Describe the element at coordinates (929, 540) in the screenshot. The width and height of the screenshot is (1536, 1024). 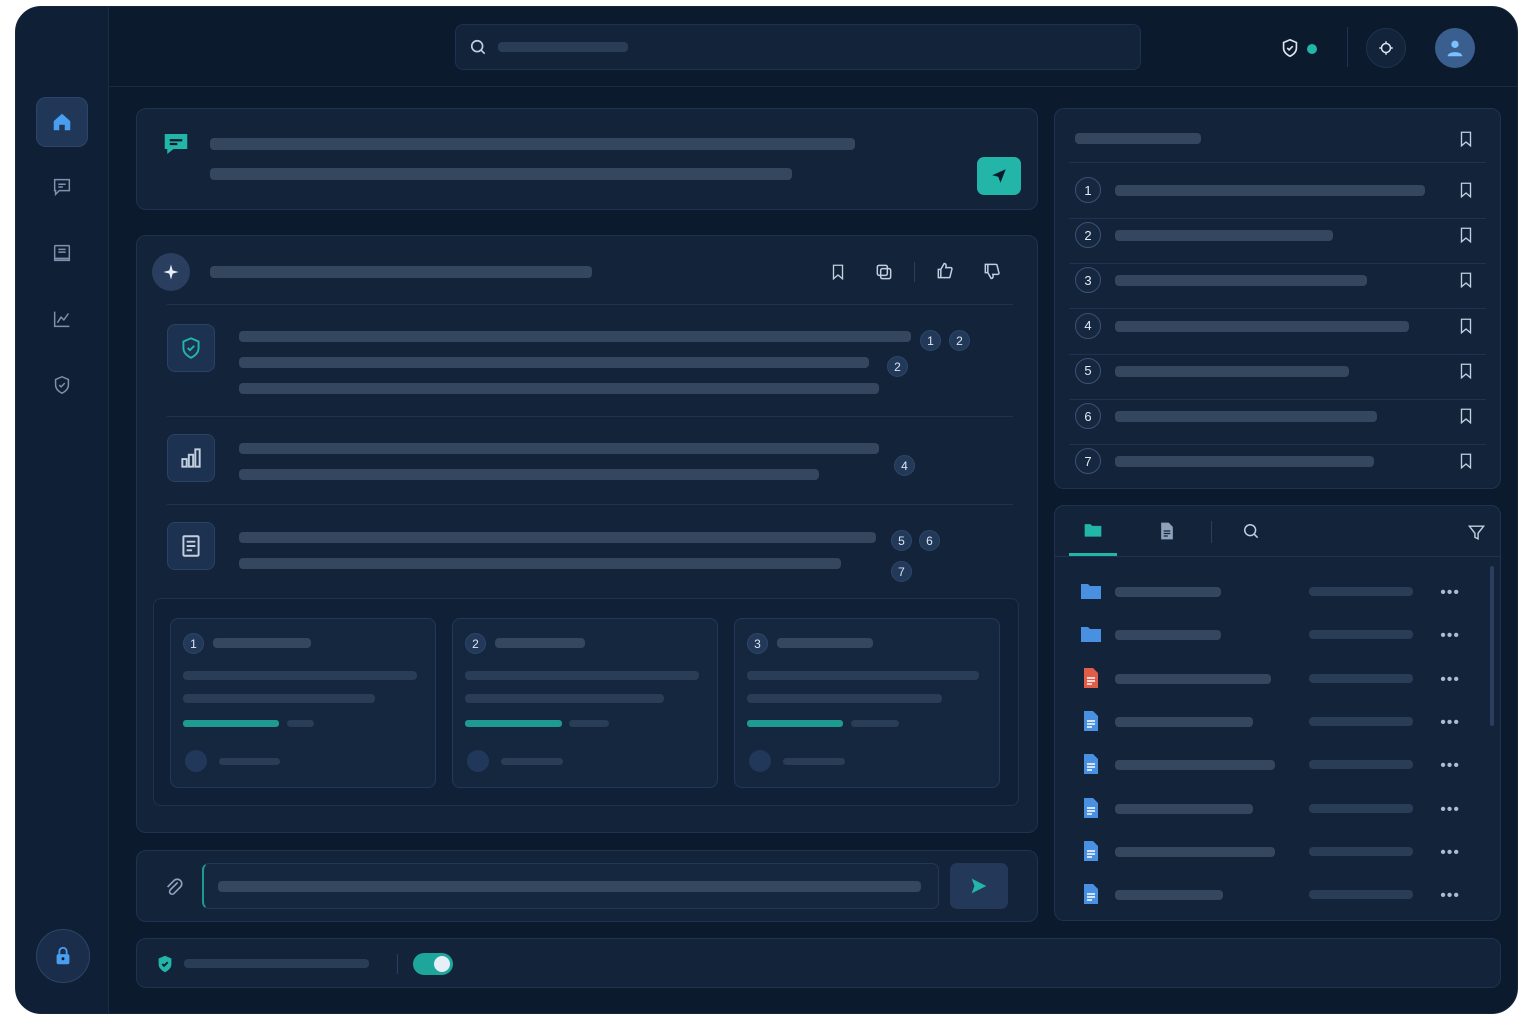
I see `citation-chip: 6` at that location.